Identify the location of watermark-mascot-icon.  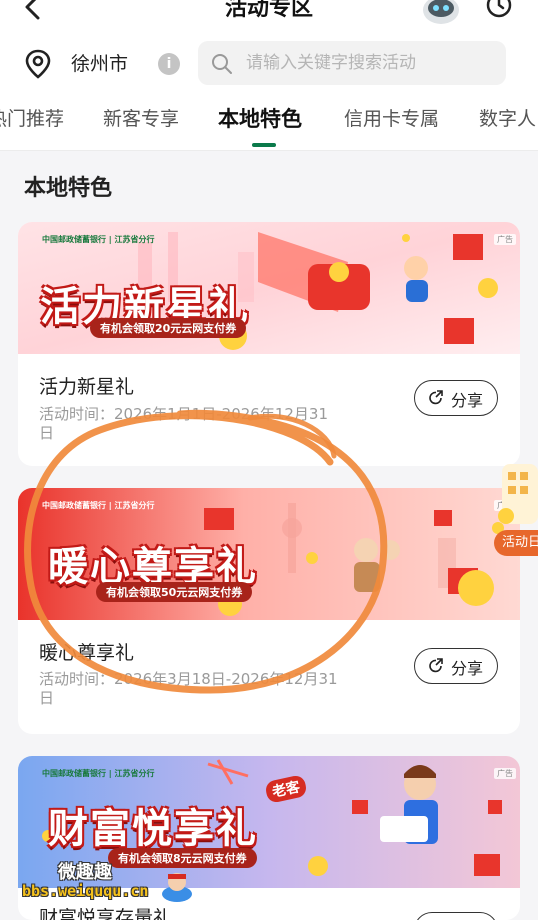
(177, 887).